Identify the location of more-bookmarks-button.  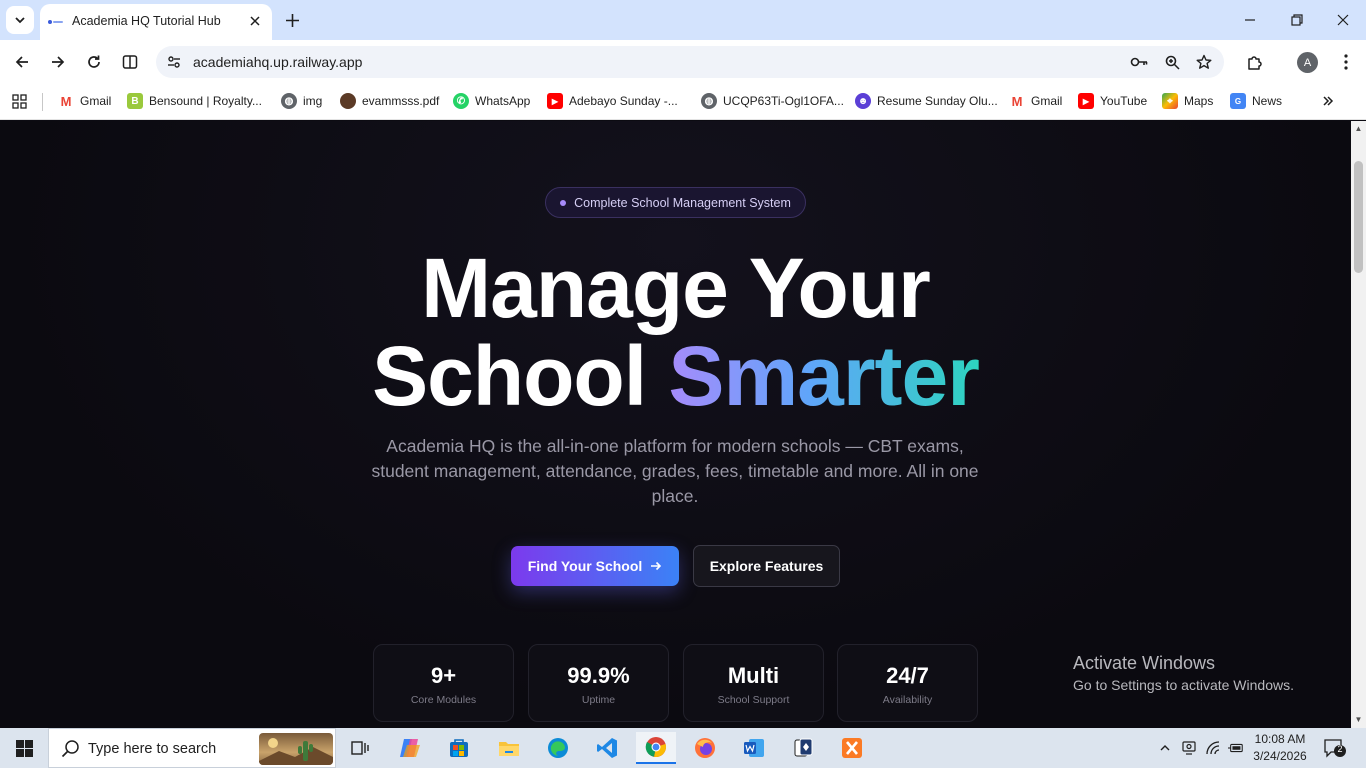
(1328, 101).